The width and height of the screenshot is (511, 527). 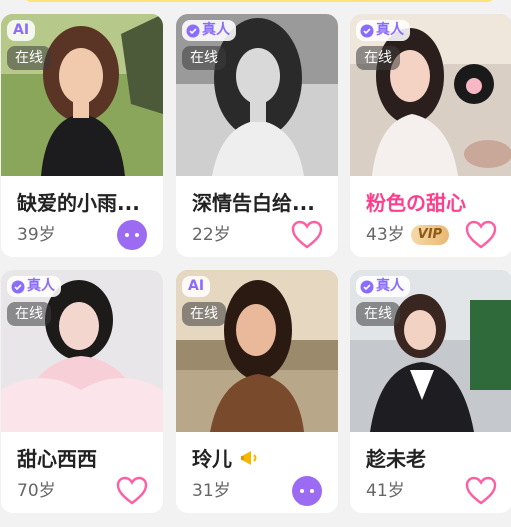 What do you see at coordinates (430, 391) in the screenshot?
I see `profile-card: 真人 在线 趁未老 41岁` at bounding box center [430, 391].